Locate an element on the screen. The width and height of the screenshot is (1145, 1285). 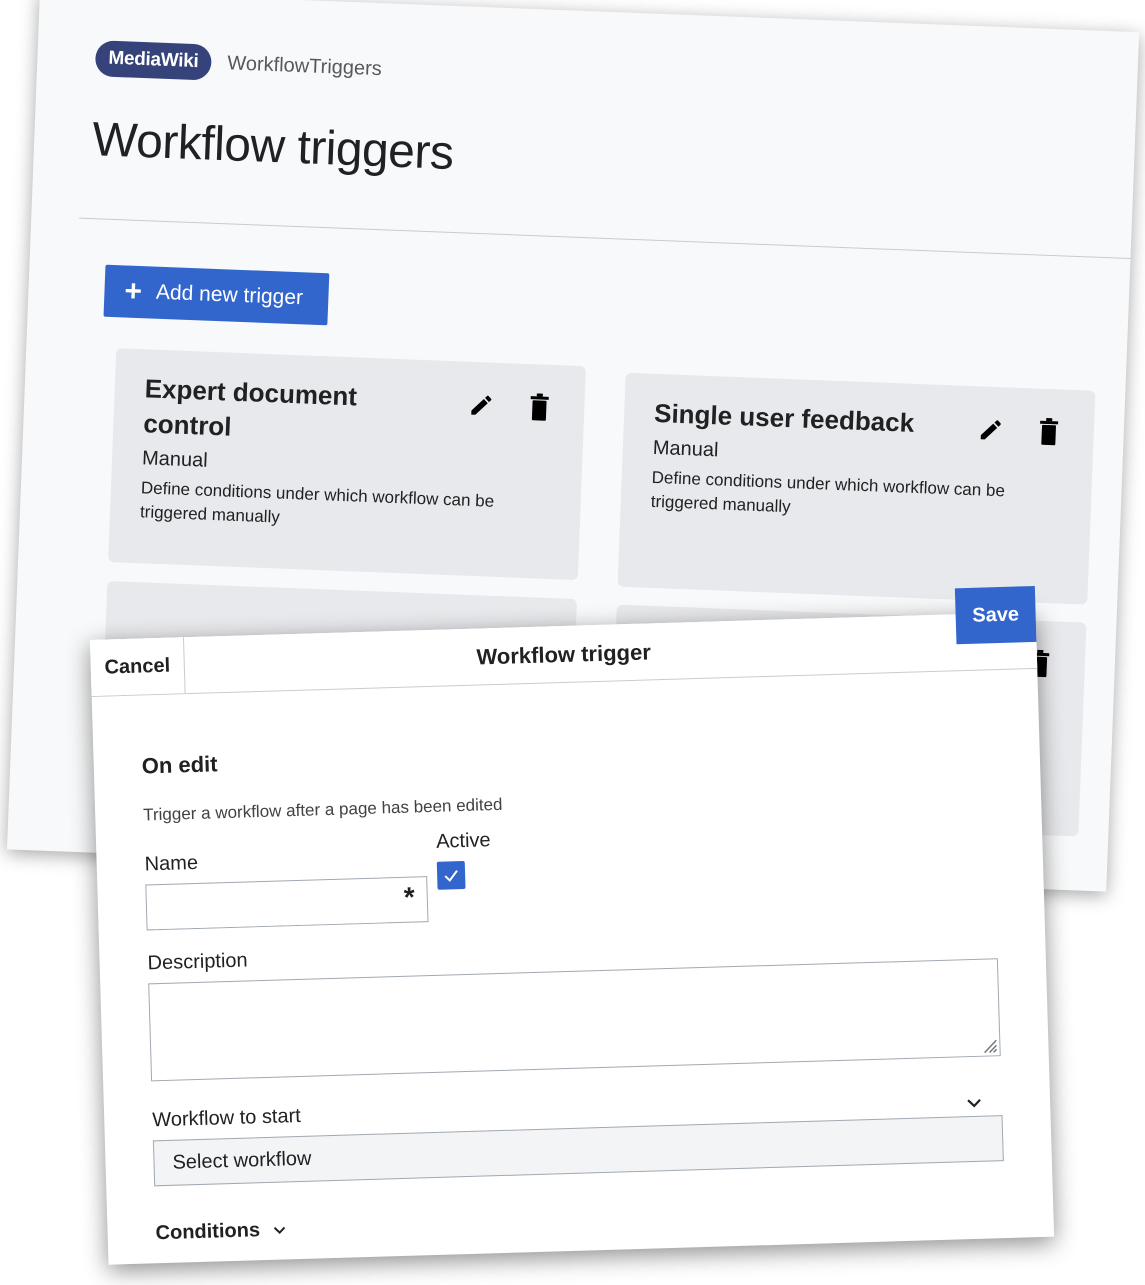
active-checkbox is located at coordinates (451, 875).